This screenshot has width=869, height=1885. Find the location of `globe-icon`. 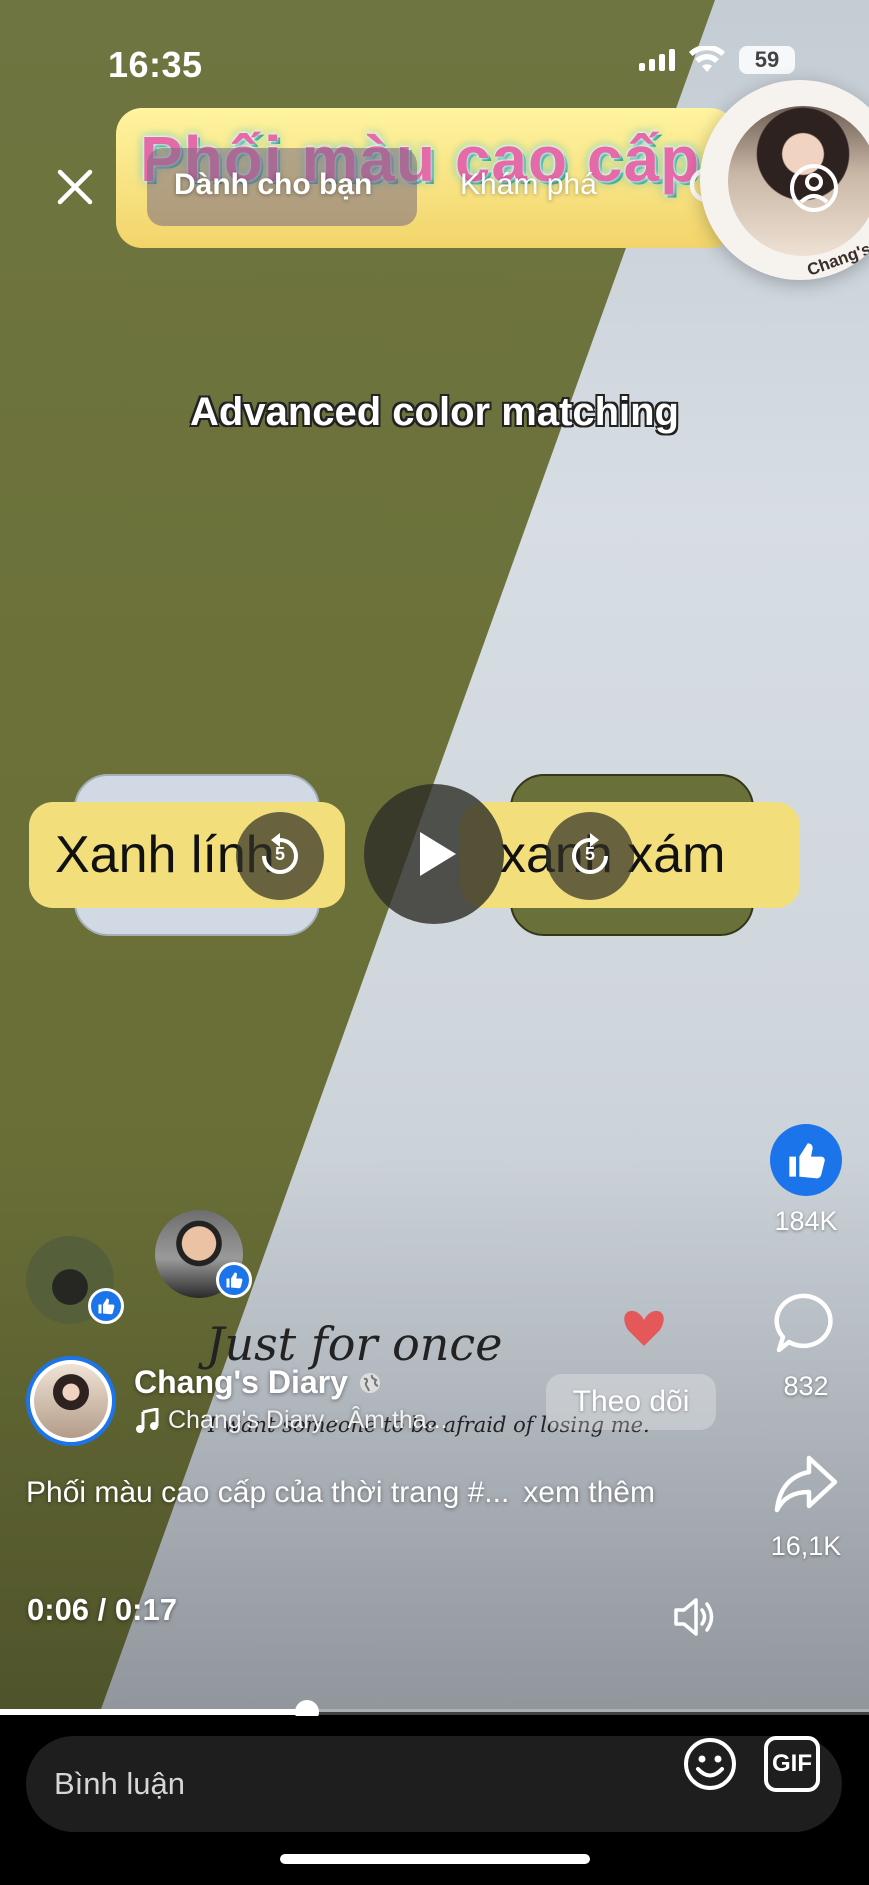

globe-icon is located at coordinates (369, 1382).